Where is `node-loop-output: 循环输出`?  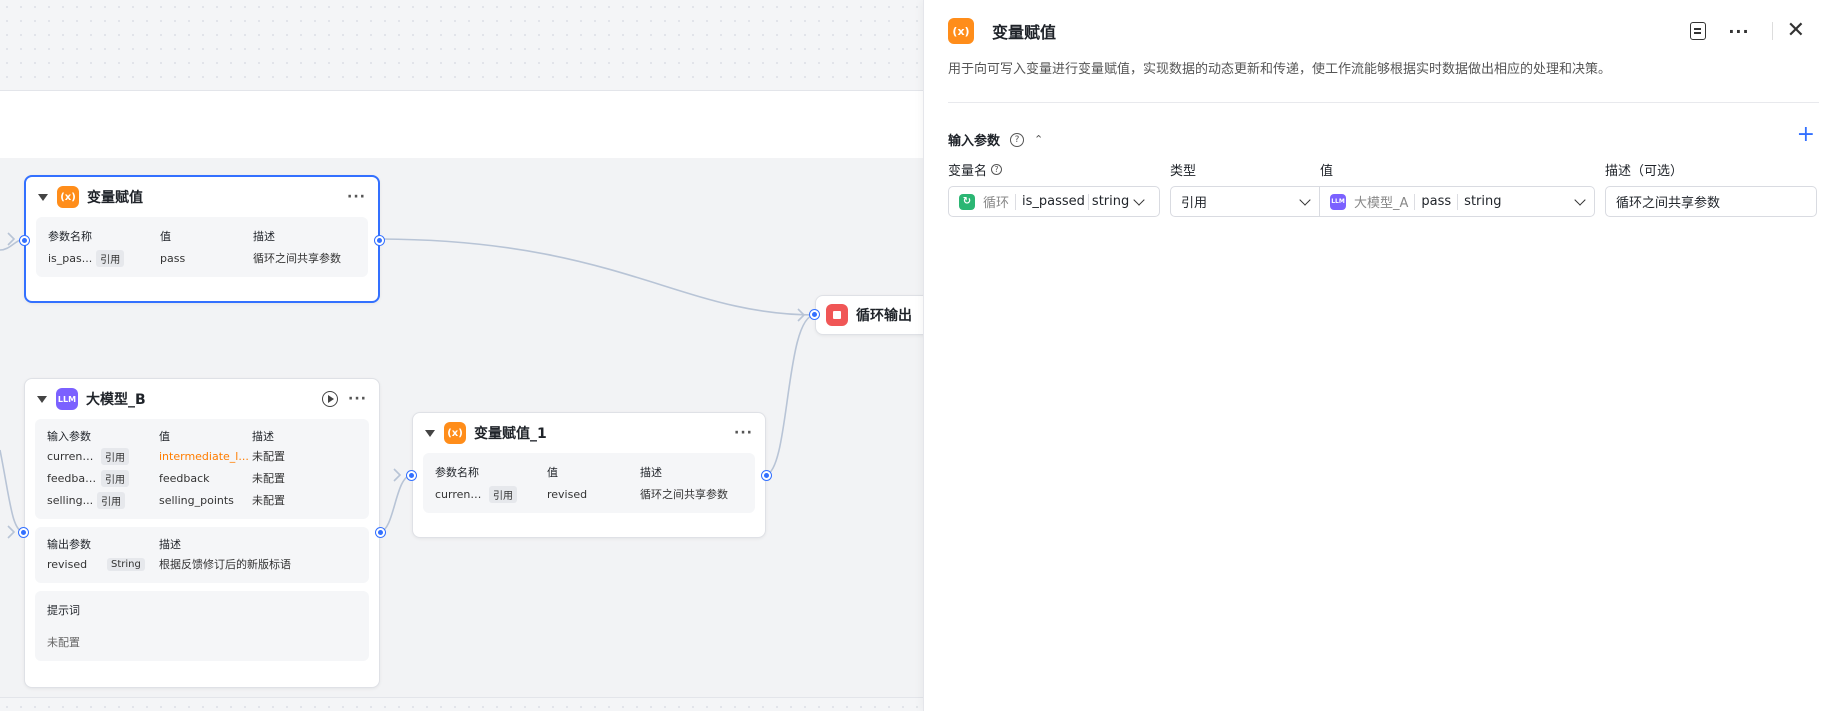 node-loop-output: 循环输出 is located at coordinates (866, 315).